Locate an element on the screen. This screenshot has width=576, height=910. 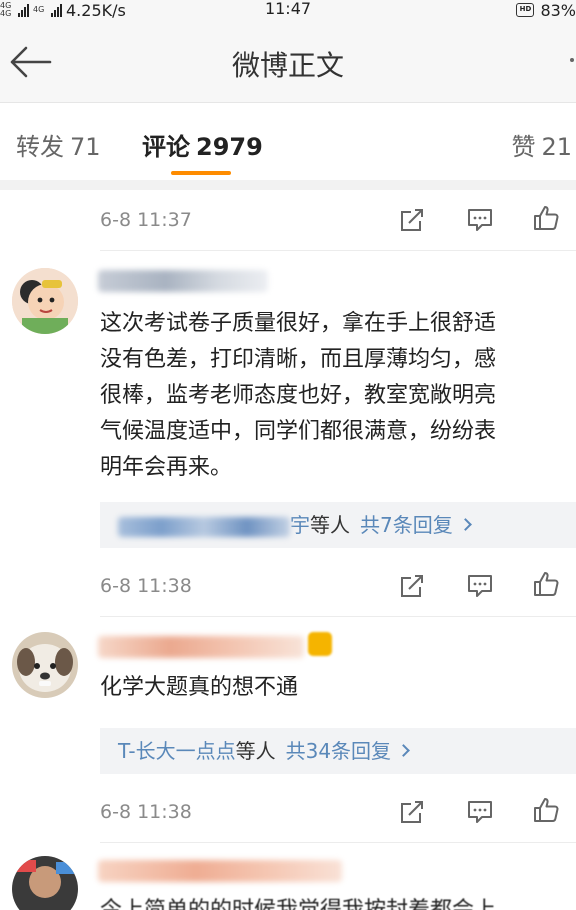
tab-comment-label: 评论 is located at coordinates (166, 147).